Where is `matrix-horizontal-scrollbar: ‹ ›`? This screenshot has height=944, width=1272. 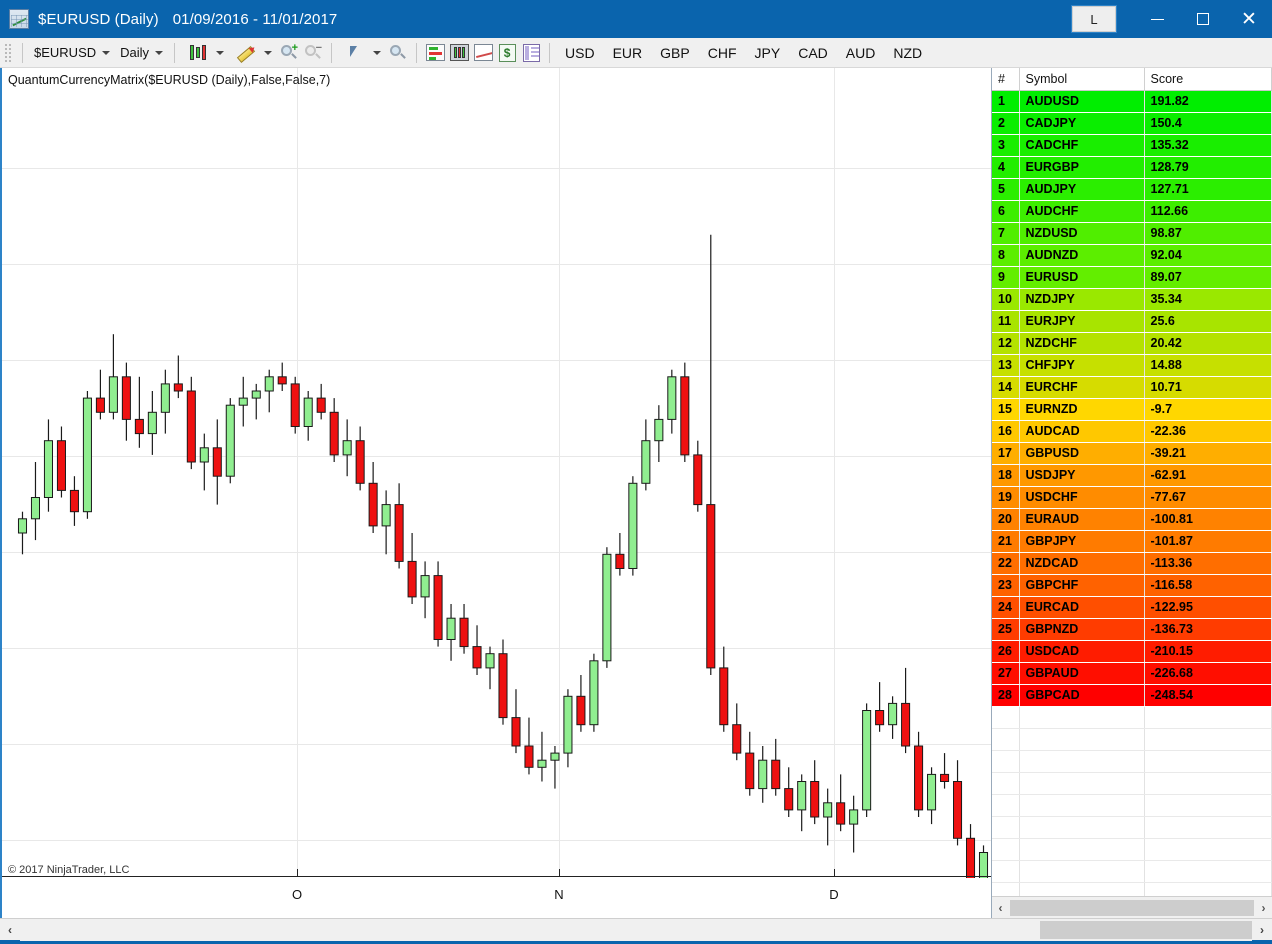 matrix-horizontal-scrollbar: ‹ › is located at coordinates (1132, 907).